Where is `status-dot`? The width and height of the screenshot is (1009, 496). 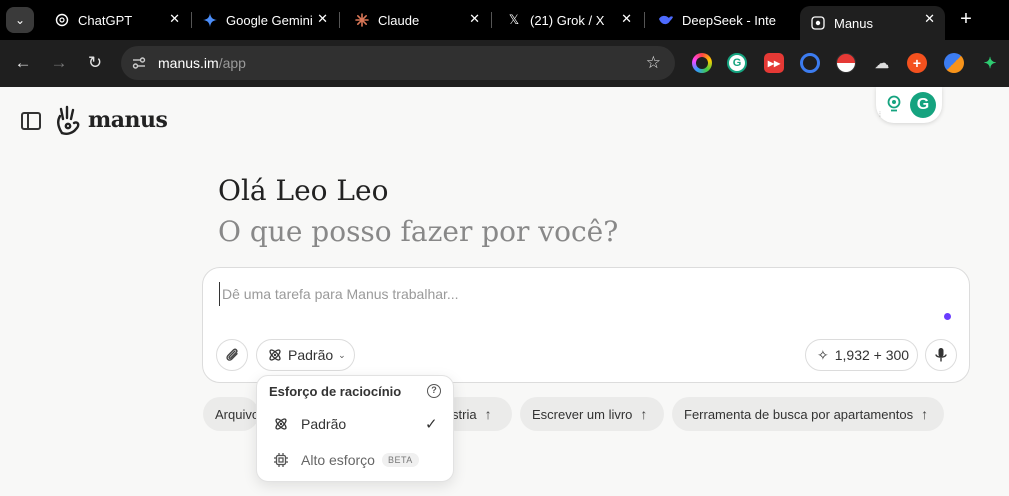
status-dot is located at coordinates (947, 316).